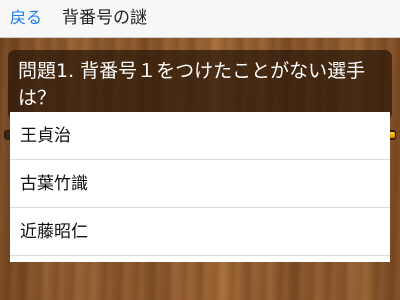  What do you see at coordinates (45, 136) in the screenshot?
I see `answer-label: 王貞治` at bounding box center [45, 136].